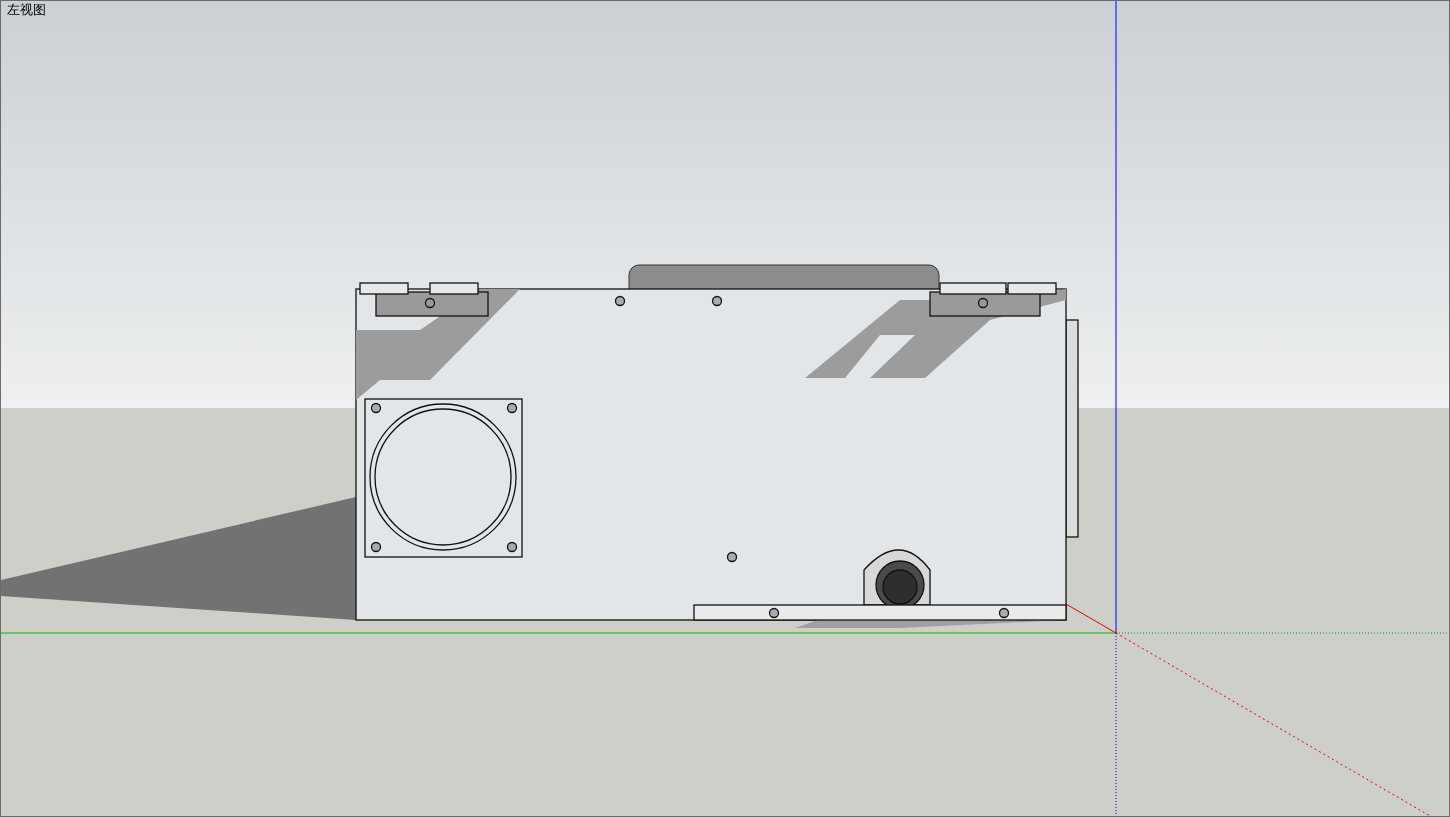 The height and width of the screenshot is (817, 1450). Describe the element at coordinates (26, 10) in the screenshot. I see `view-title: 左视图` at that location.